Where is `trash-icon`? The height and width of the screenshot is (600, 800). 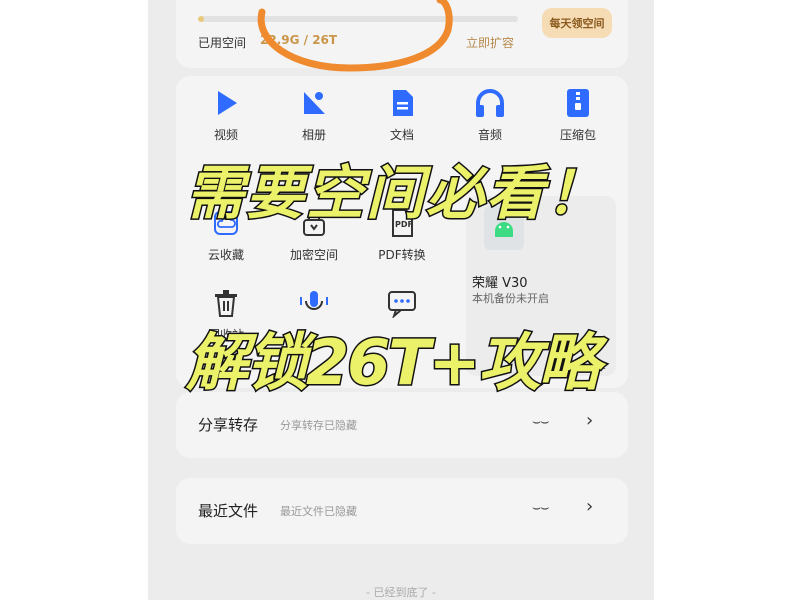
trash-icon is located at coordinates (226, 303).